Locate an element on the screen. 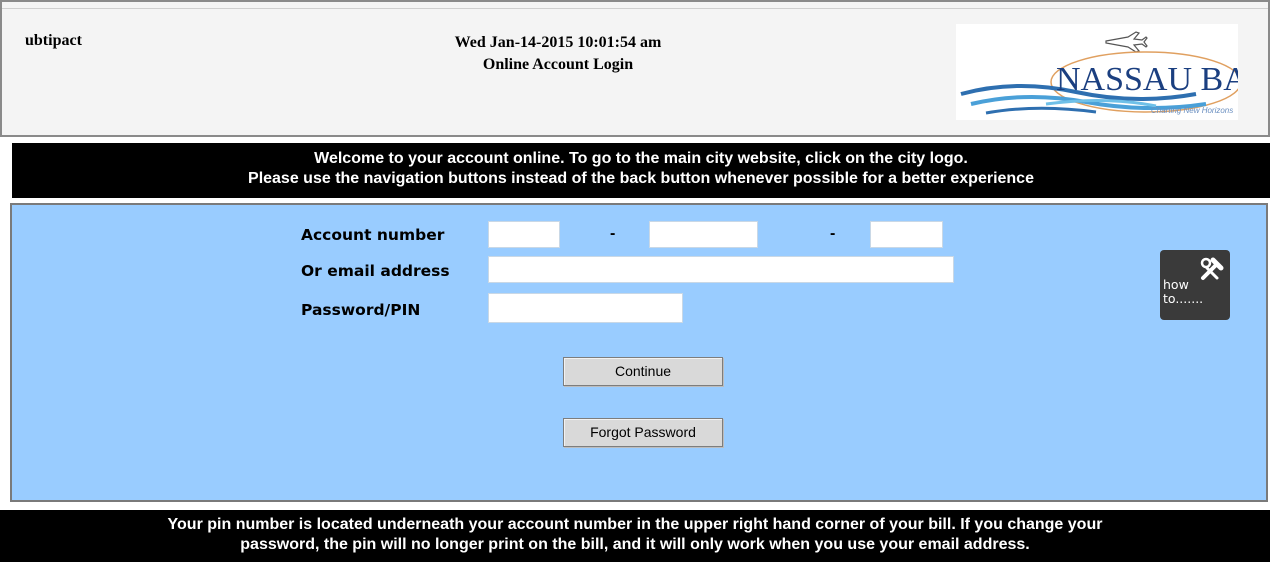 Image resolution: width=1270 pixels, height=562 pixels. account-number-part3-input is located at coordinates (906, 234).